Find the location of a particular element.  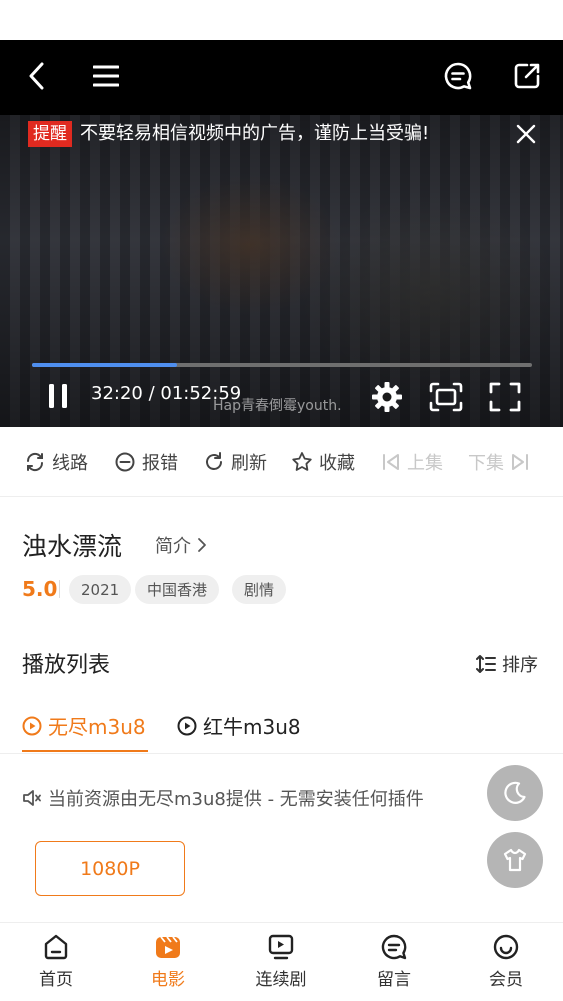

sort-label: 排序 is located at coordinates (520, 665).